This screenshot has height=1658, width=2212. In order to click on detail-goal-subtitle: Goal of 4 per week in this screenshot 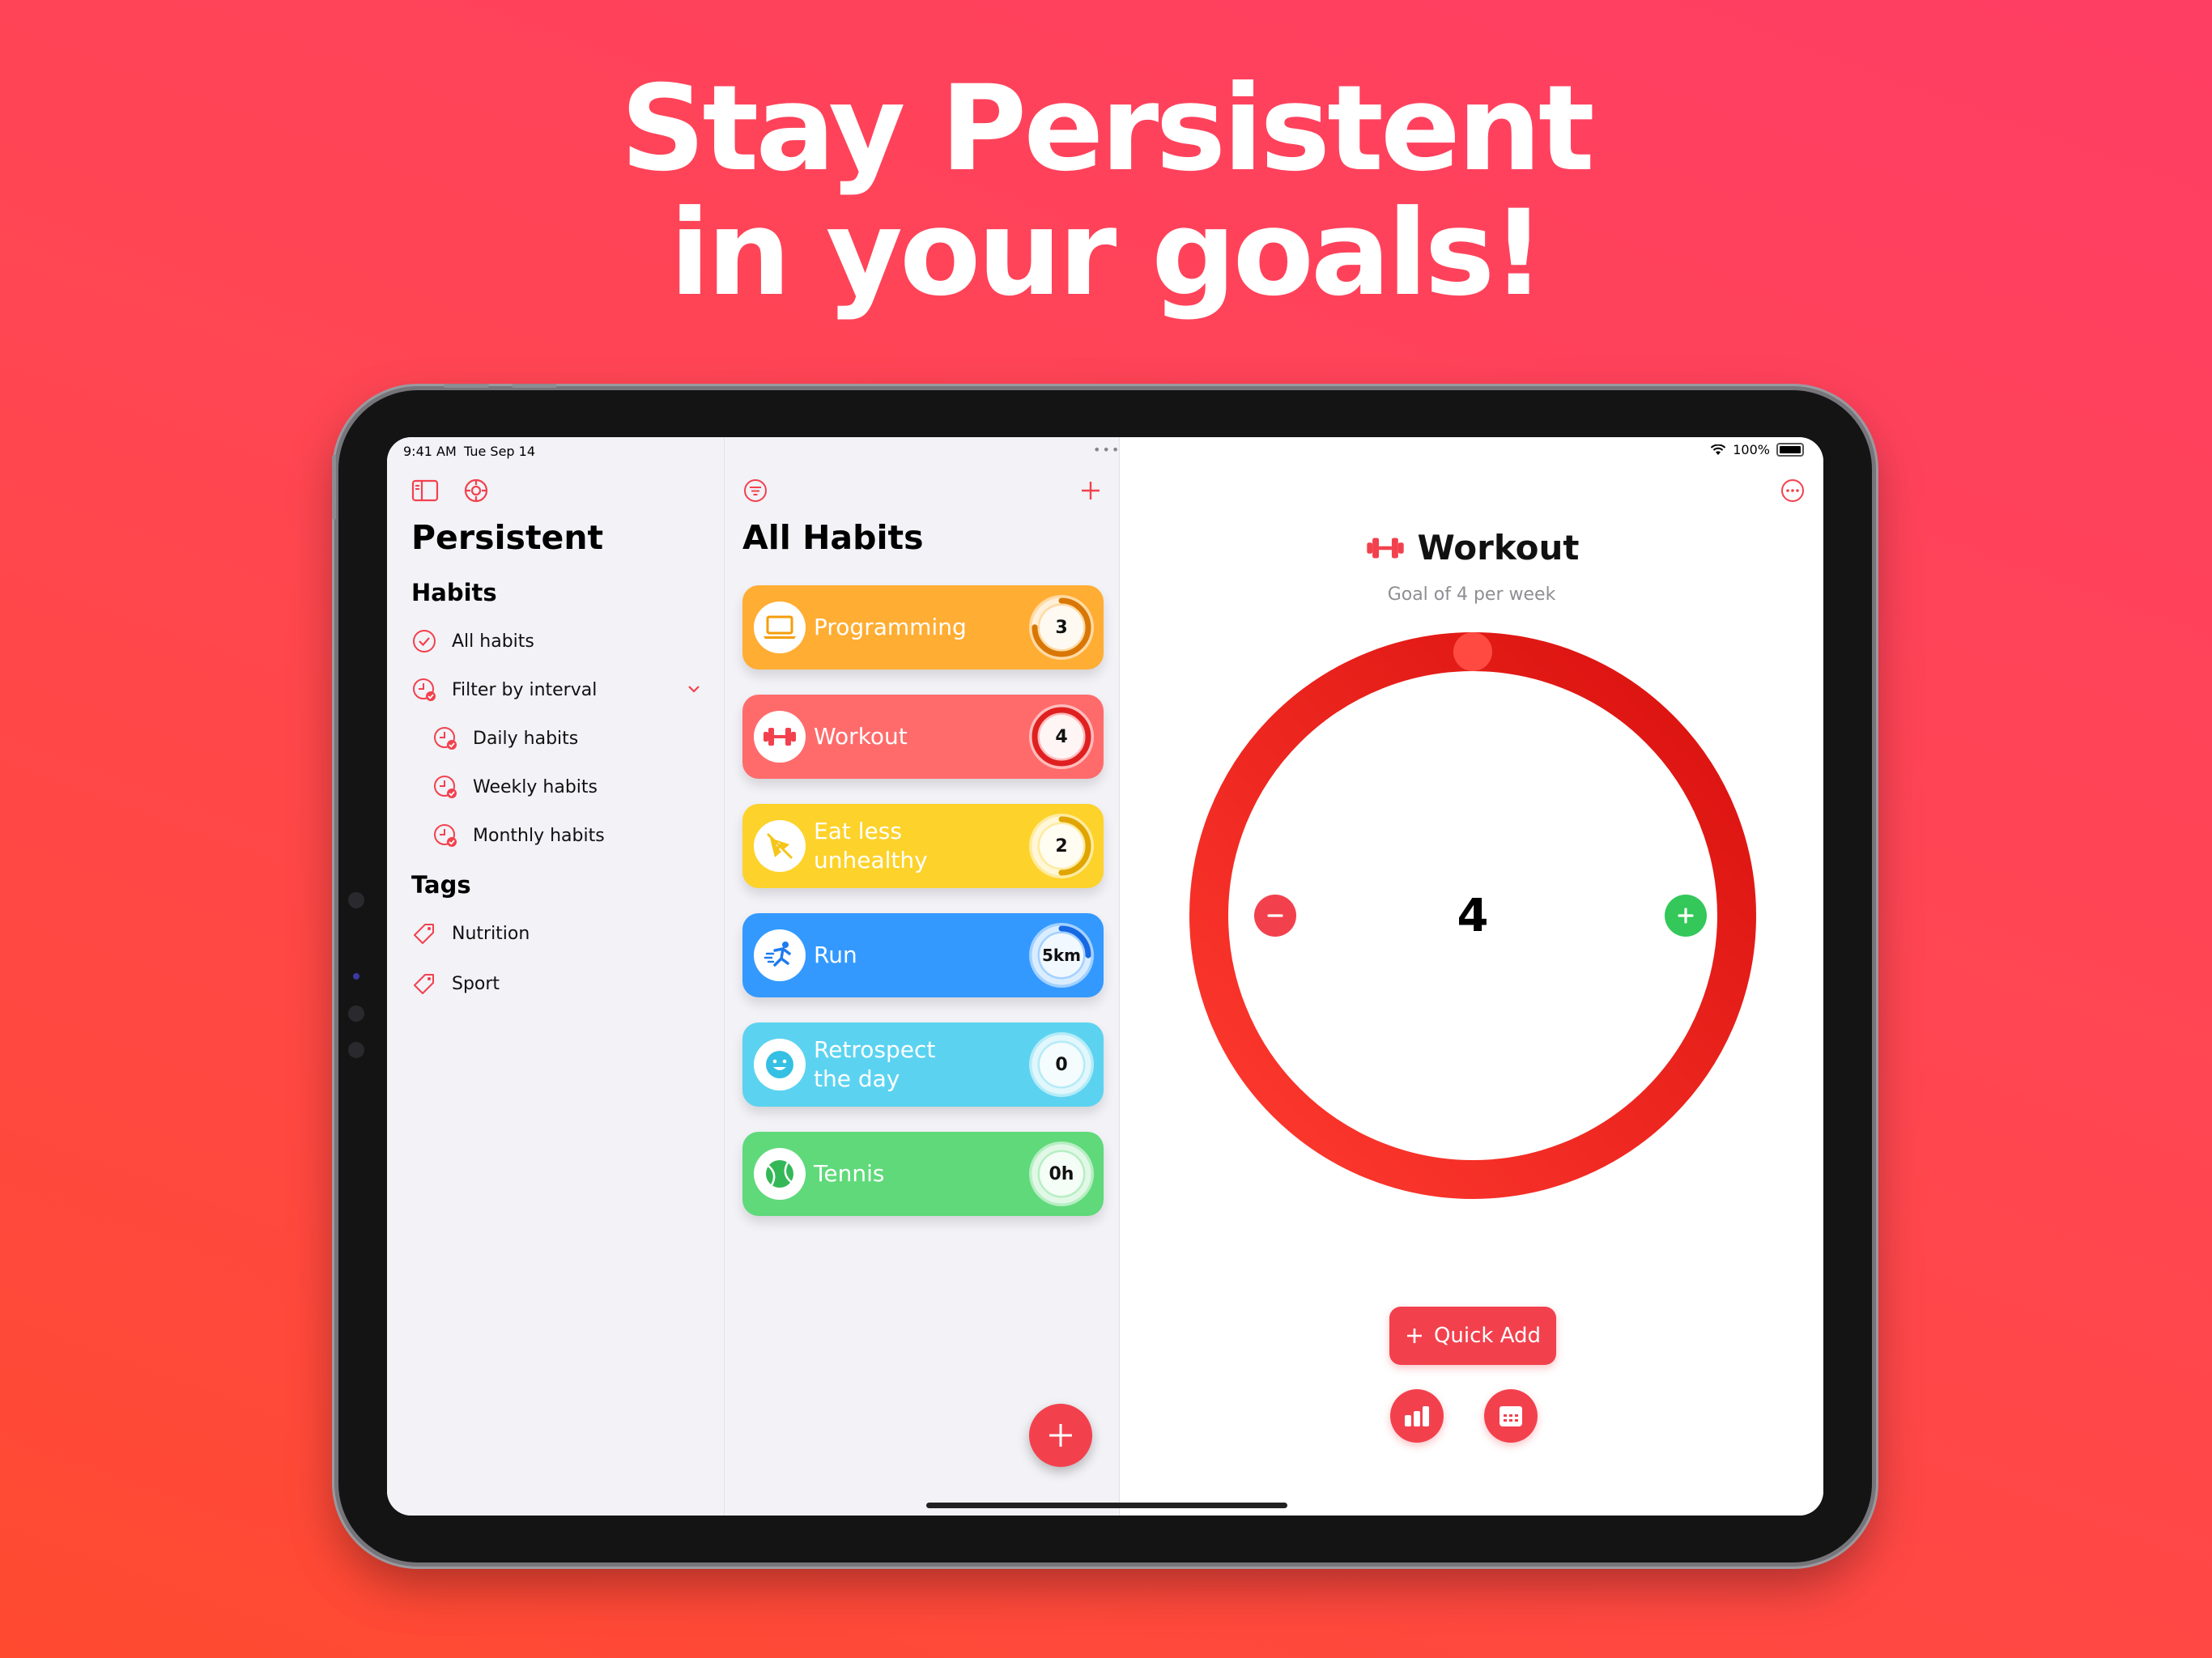, I will do `click(1472, 595)`.